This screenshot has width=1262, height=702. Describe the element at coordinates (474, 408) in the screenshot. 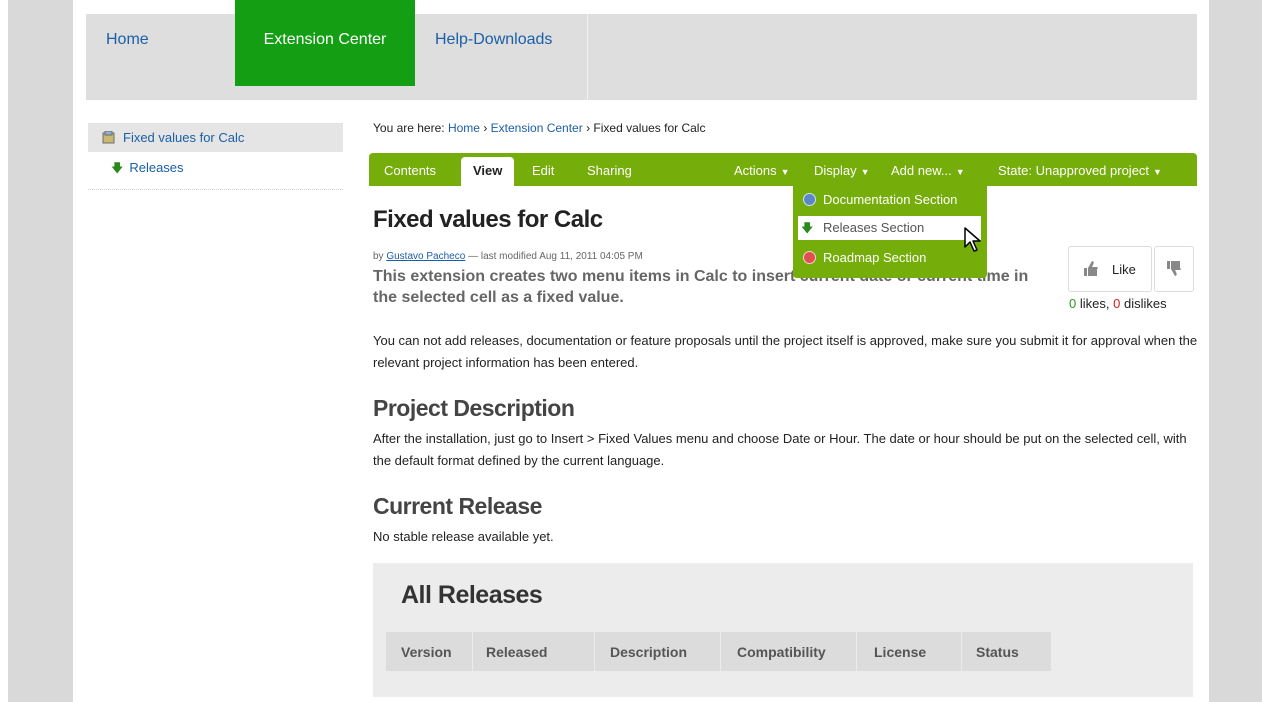

I see `project-description-heading: Project Description` at that location.